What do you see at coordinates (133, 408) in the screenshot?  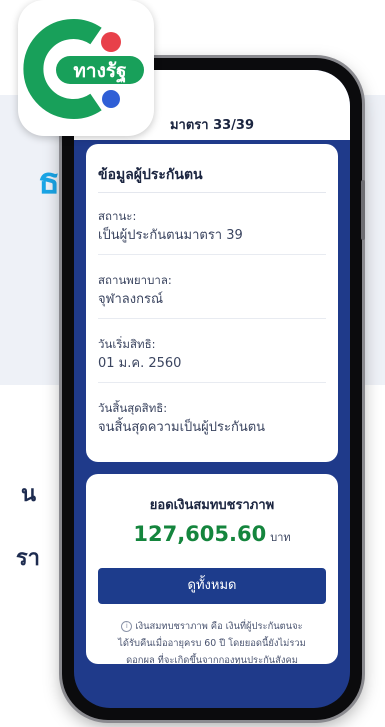 I see `end-date-label: วันสิ้นสุดสิทธิ:` at bounding box center [133, 408].